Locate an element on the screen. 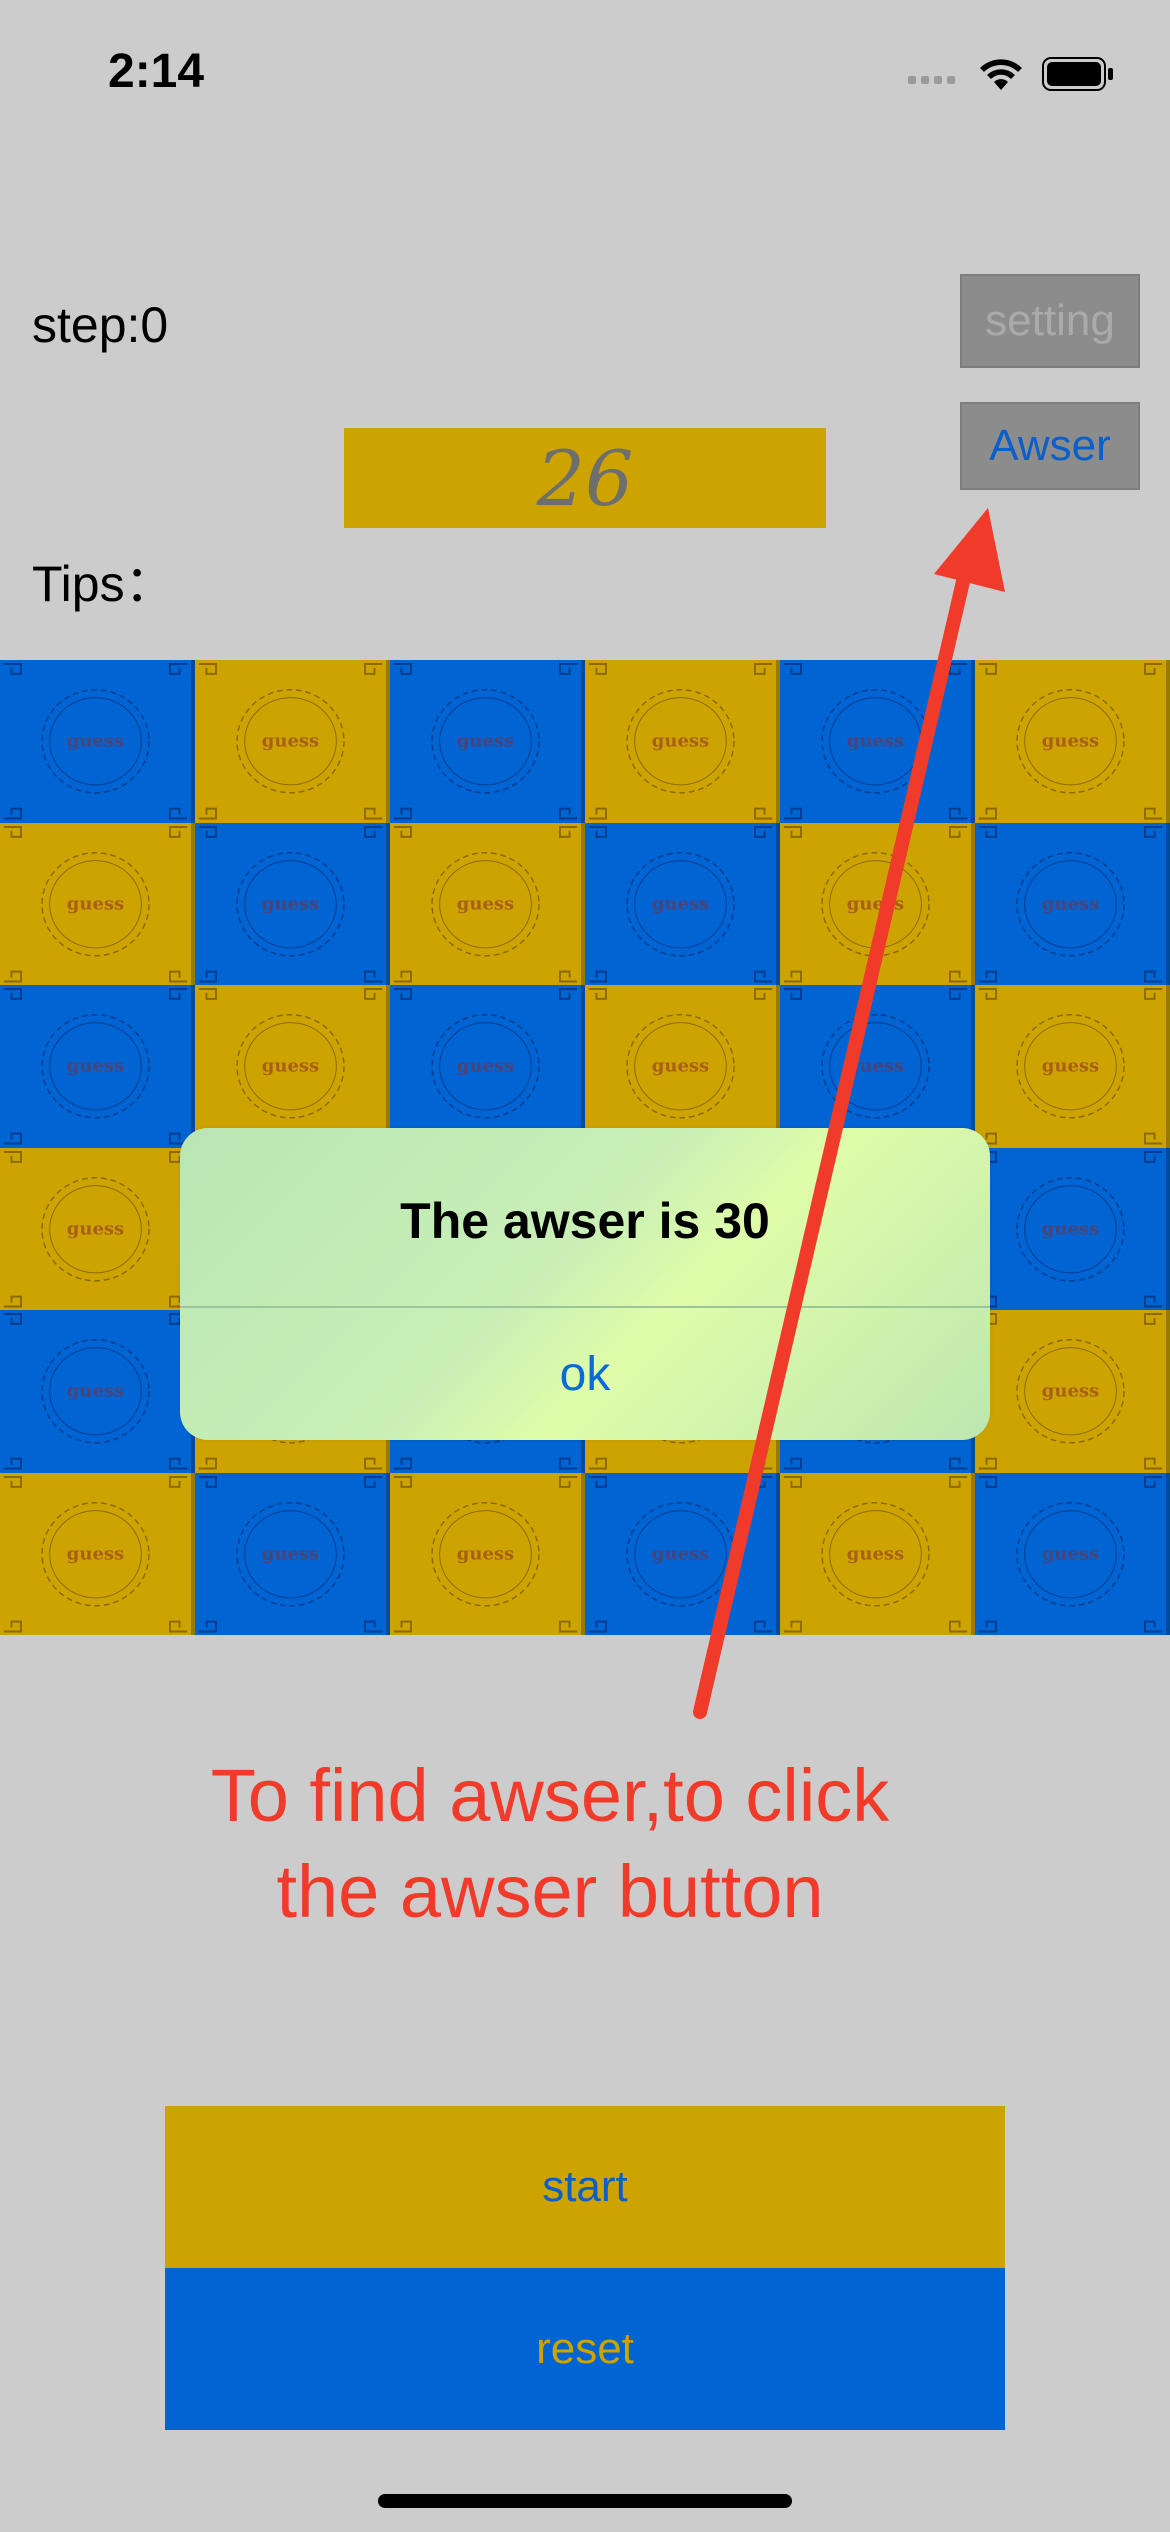 Image resolution: width=1170 pixels, height=2532 pixels. wifi-icon is located at coordinates (1001, 74).